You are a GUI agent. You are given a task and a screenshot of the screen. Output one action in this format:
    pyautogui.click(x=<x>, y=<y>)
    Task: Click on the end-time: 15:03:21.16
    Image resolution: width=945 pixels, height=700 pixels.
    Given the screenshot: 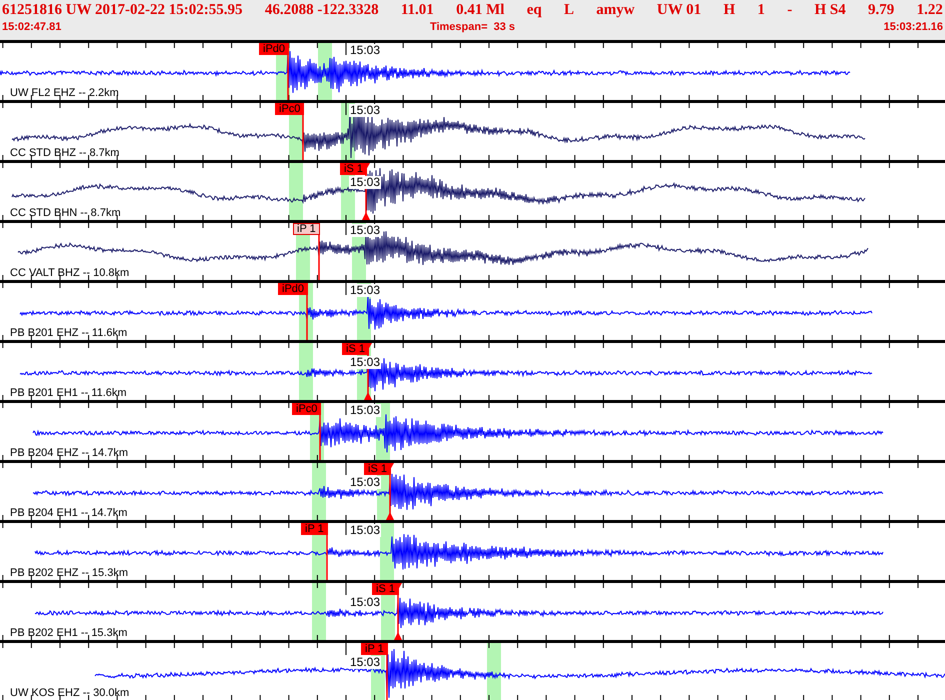 What is the action you would take?
    pyautogui.click(x=913, y=27)
    